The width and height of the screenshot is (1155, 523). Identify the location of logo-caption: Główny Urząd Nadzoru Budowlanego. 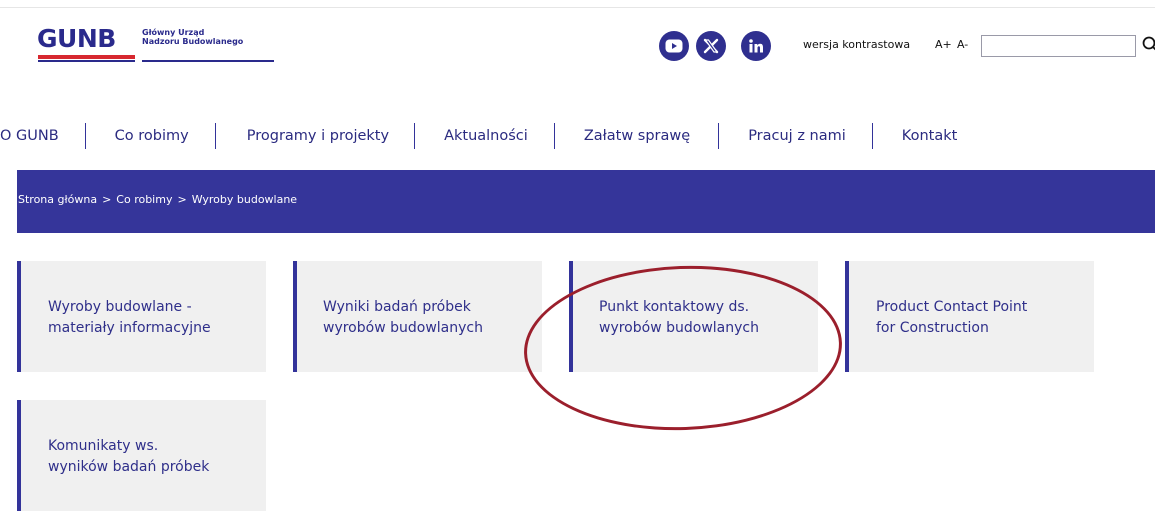
(192, 37).